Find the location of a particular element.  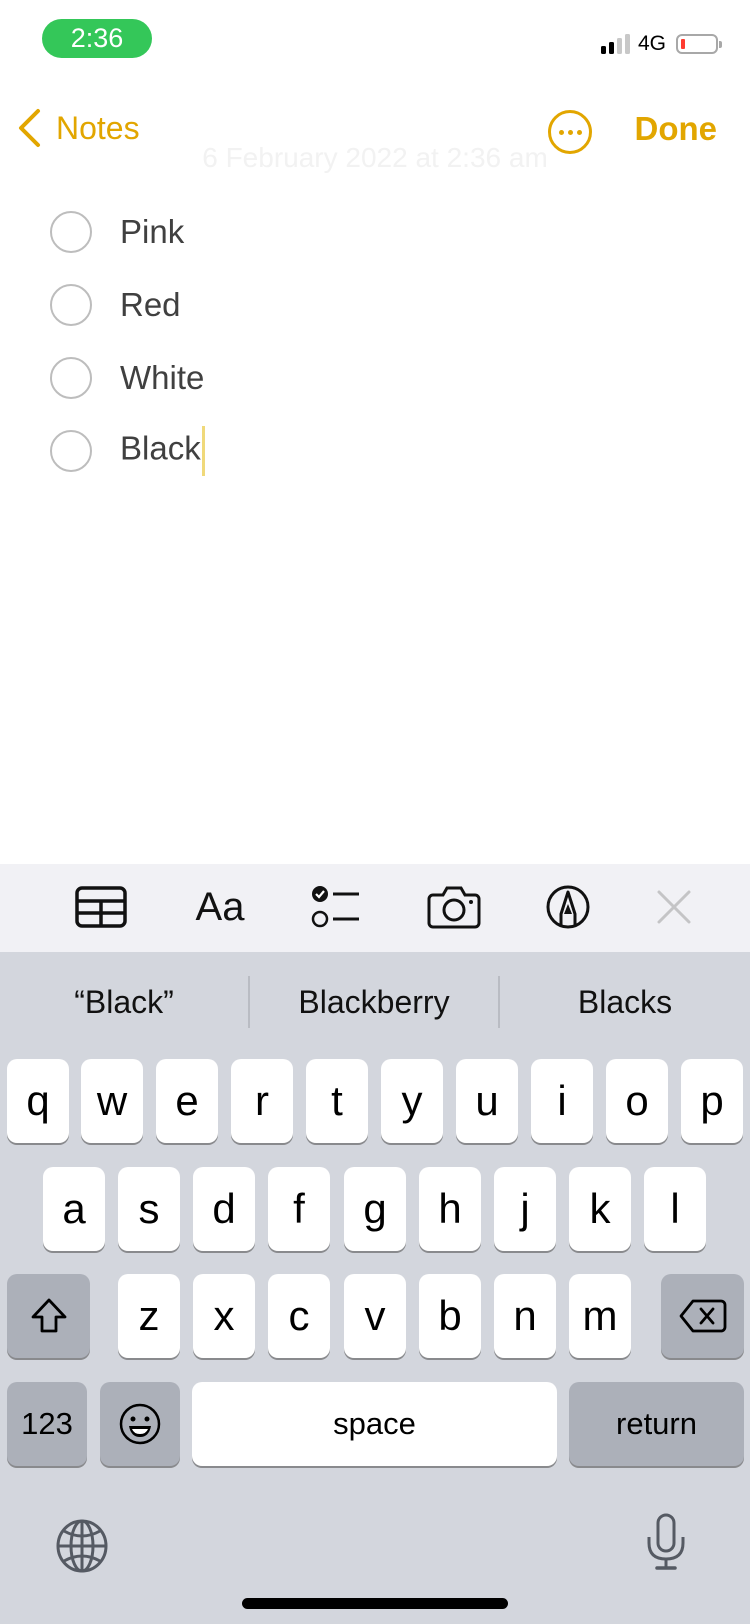

markup-pen-icon is located at coordinates (568, 907).